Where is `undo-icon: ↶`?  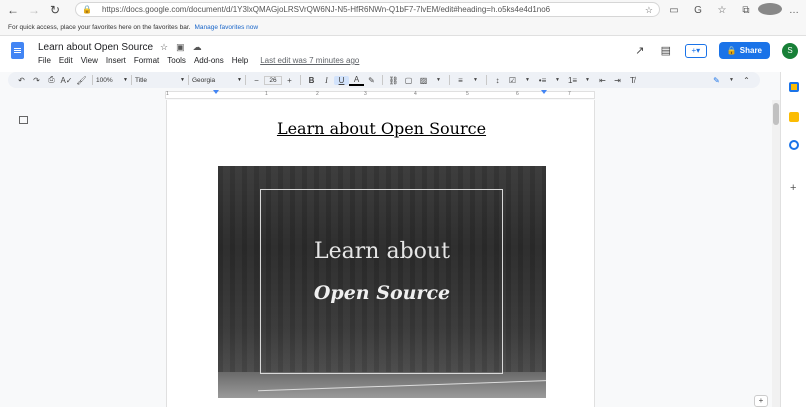
undo-icon: ↶ is located at coordinates (21, 80).